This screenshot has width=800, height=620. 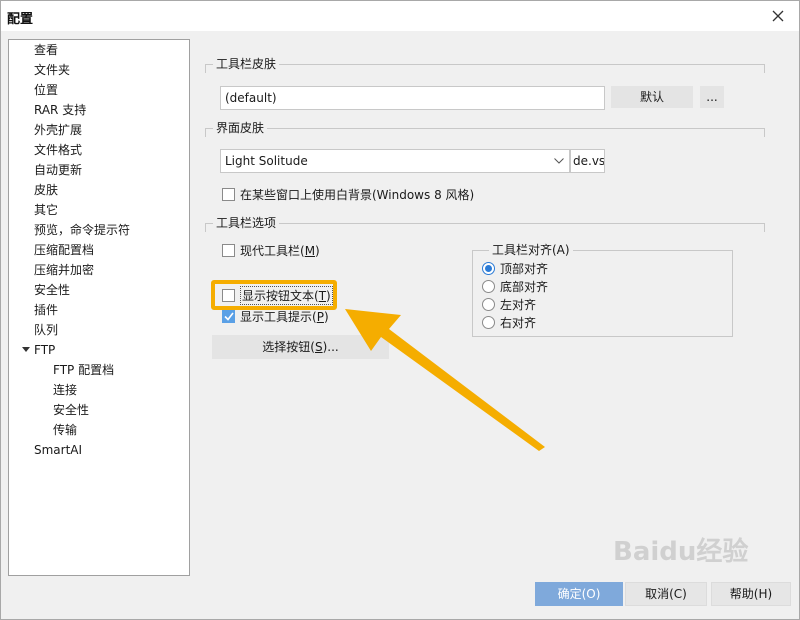 What do you see at coordinates (246, 223) in the screenshot?
I see `toolbar-options-header: 工具栏选项` at bounding box center [246, 223].